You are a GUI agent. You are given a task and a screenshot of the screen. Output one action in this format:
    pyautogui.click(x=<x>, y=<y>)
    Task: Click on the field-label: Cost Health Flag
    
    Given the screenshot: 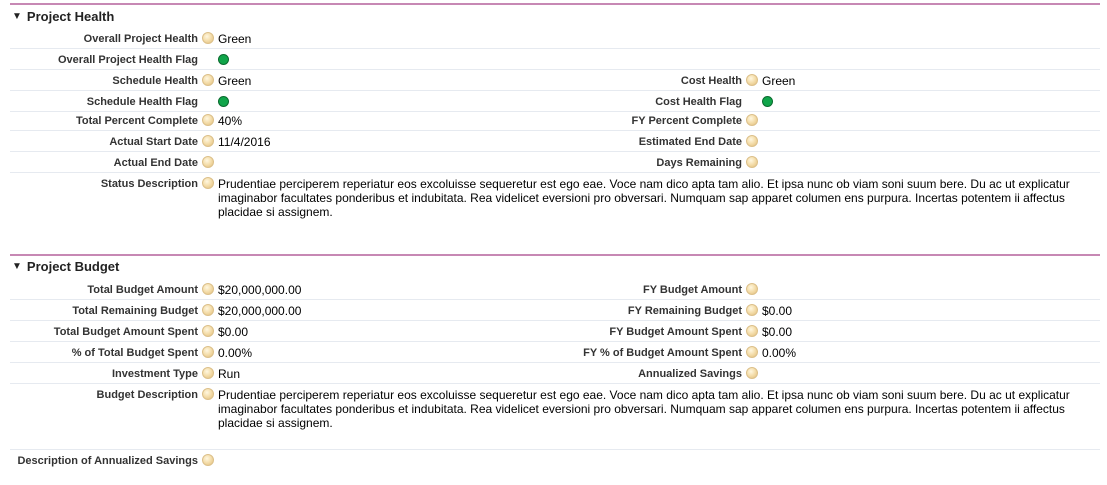 What is the action you would take?
    pyautogui.click(x=698, y=101)
    